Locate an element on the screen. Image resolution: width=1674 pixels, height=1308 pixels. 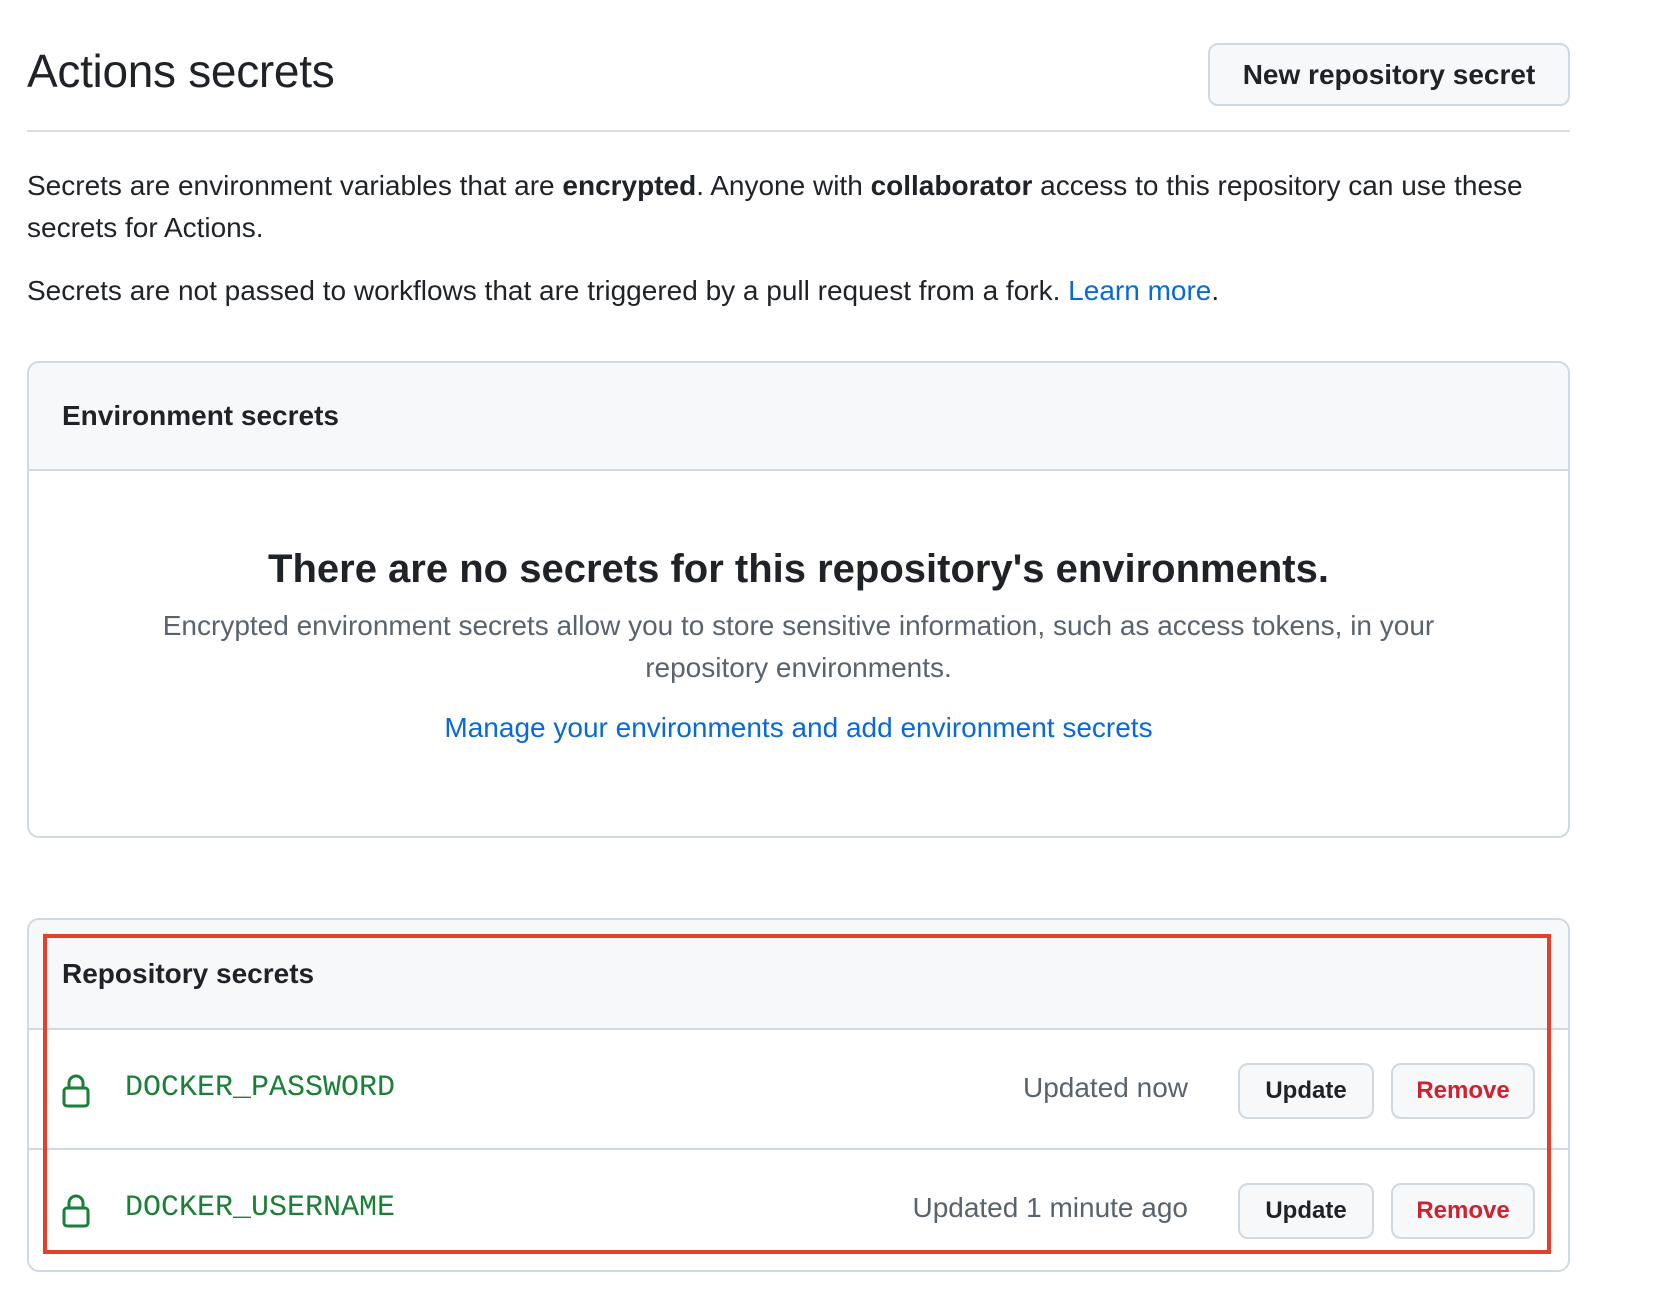
new-repository-secret-button: New repository secret is located at coordinates (1389, 74).